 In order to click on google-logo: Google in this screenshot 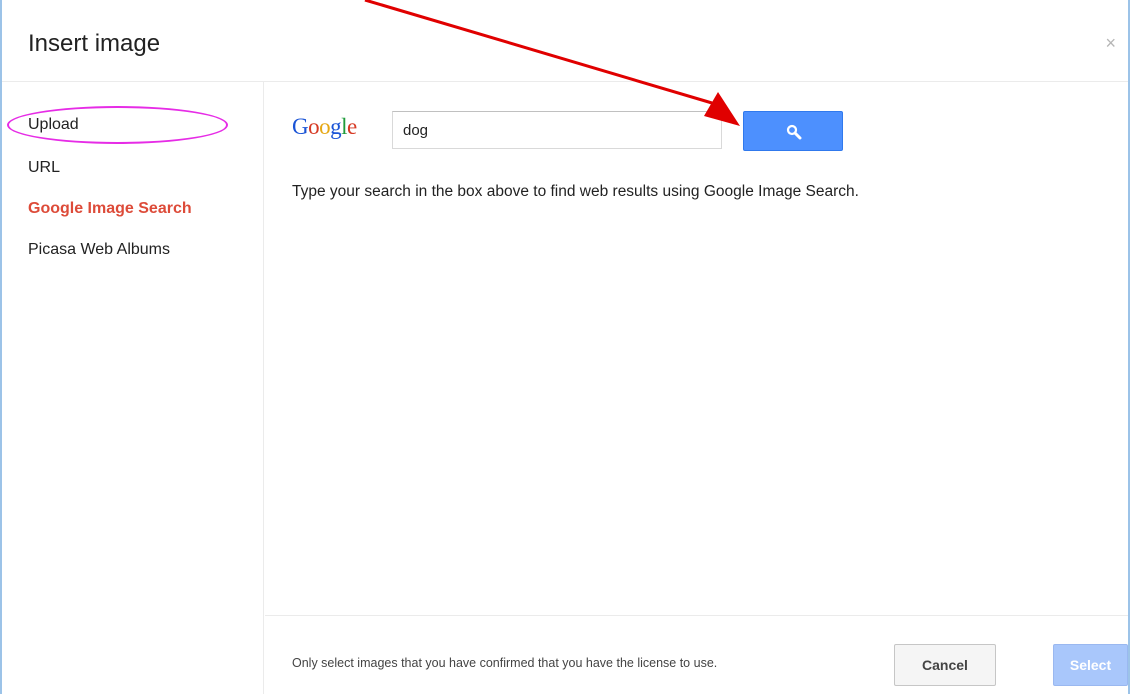, I will do `click(324, 126)`.